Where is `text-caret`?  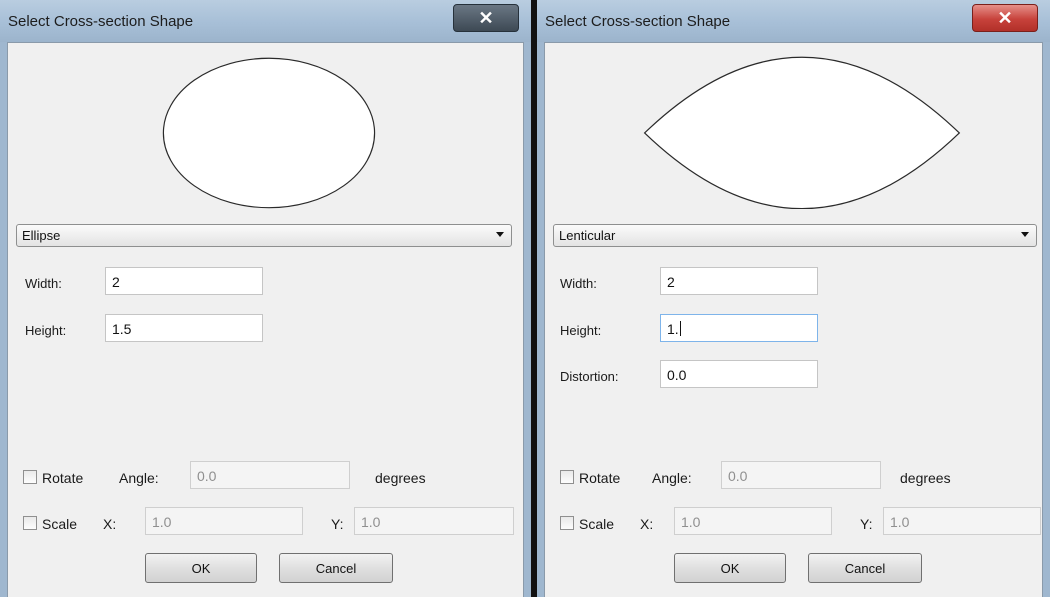
text-caret is located at coordinates (680, 328).